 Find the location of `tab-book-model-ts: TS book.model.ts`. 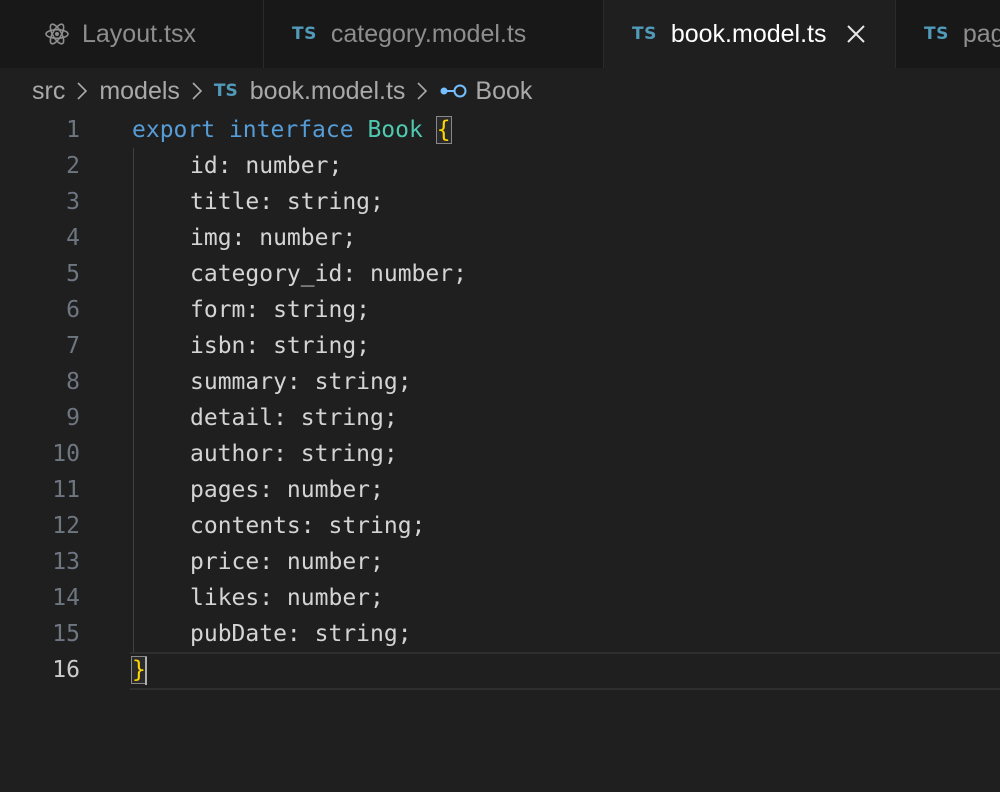

tab-book-model-ts: TS book.model.ts is located at coordinates (750, 34).